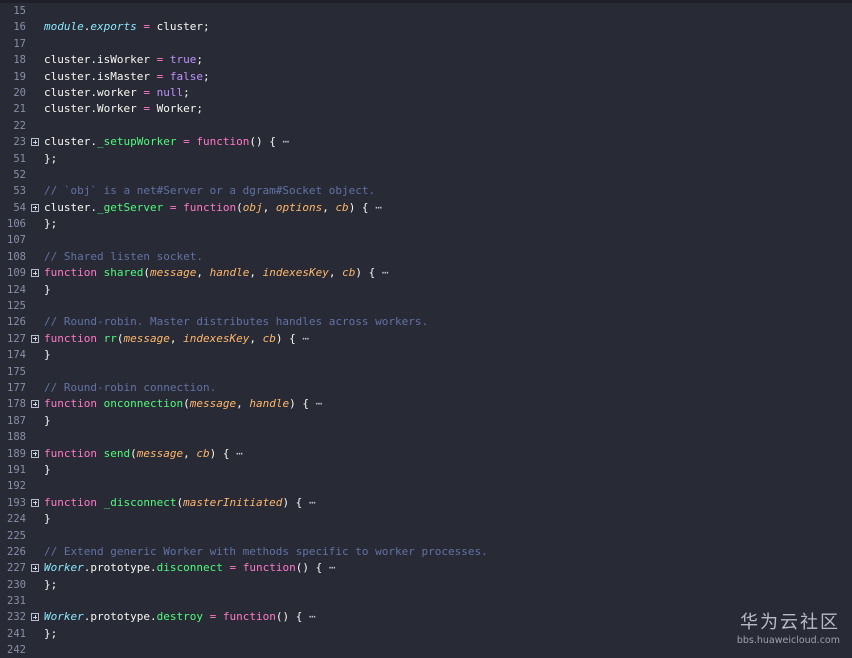 The height and width of the screenshot is (658, 852). Describe the element at coordinates (426, 290) in the screenshot. I see `code-line: 124}` at that location.